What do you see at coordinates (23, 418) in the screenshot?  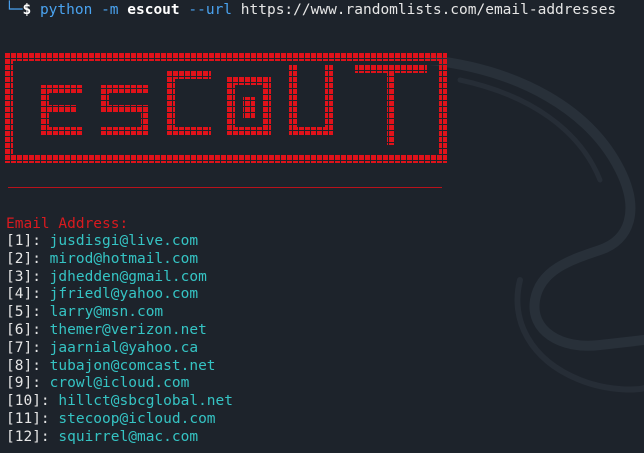 I see `email-index: [11]` at bounding box center [23, 418].